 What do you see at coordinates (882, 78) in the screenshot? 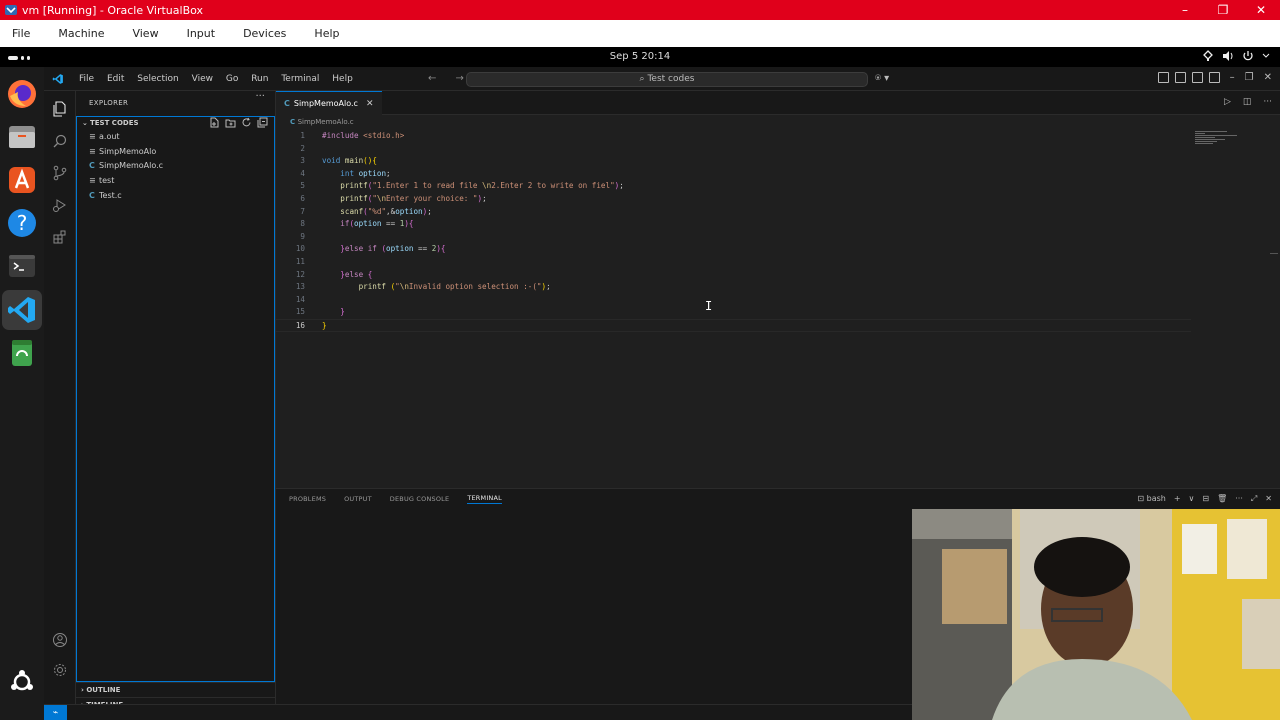
I see `copilot-icon: ⍟ ▾` at bounding box center [882, 78].